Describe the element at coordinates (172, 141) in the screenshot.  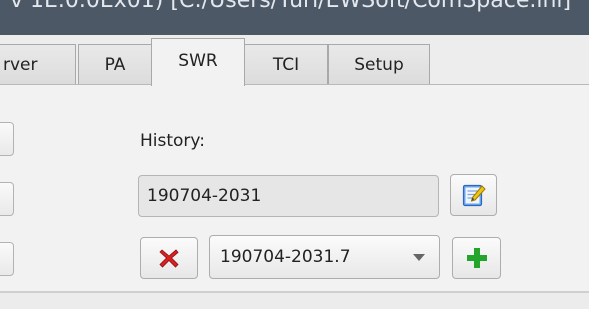
I see `history-label: History:` at that location.